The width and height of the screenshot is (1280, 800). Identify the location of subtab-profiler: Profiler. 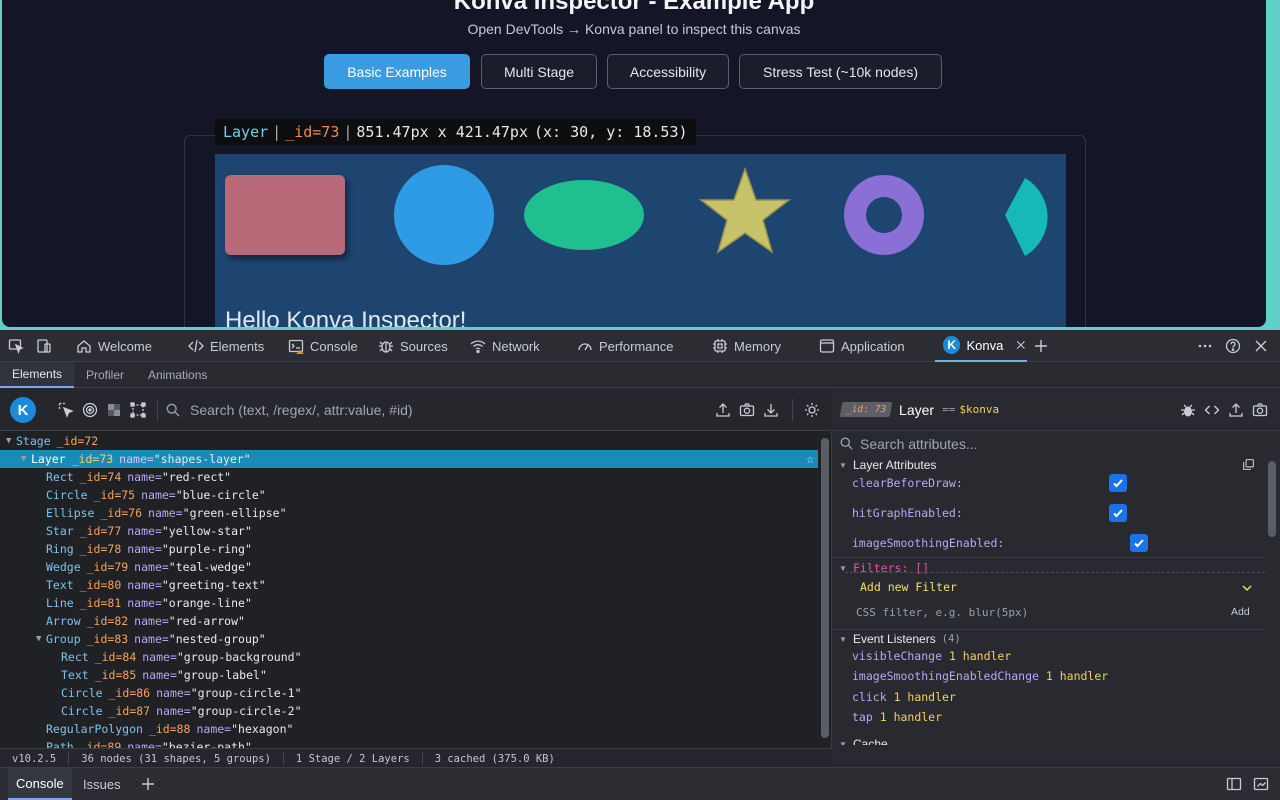
(105, 375).